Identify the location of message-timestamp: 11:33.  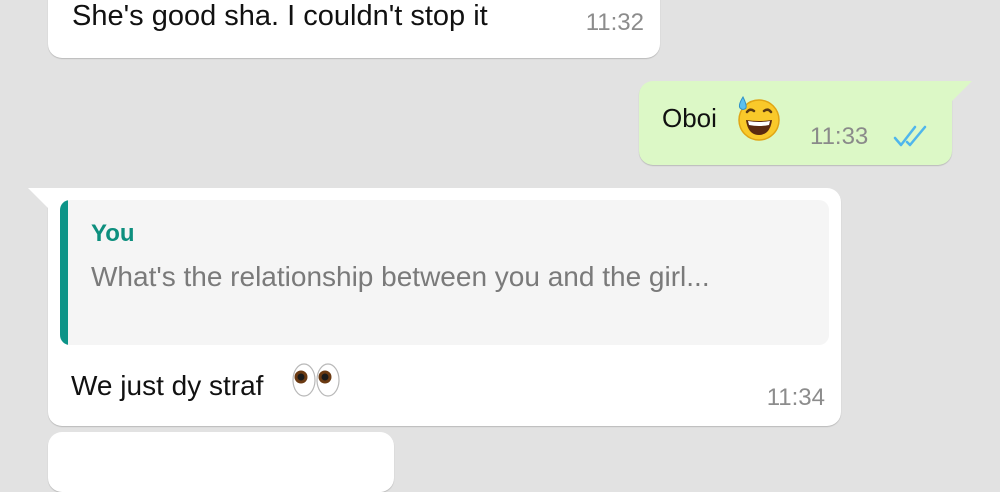
(839, 136).